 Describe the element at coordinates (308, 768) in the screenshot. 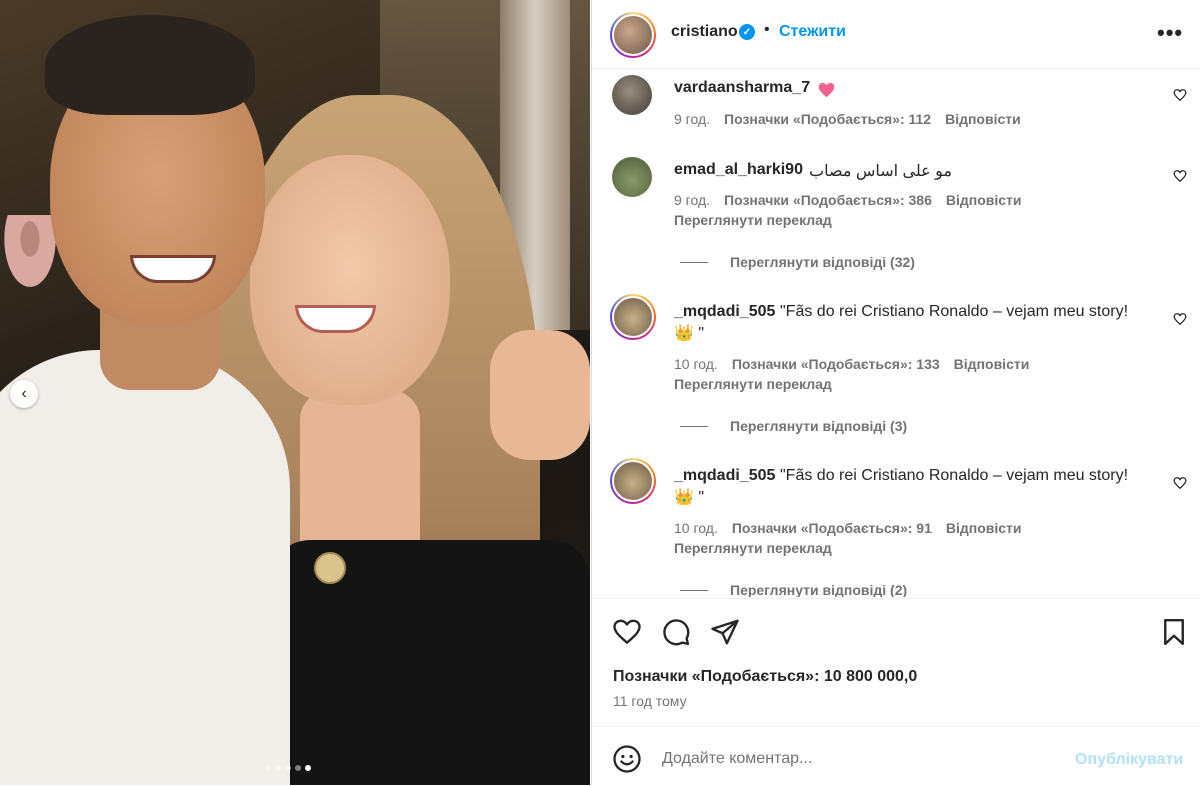

I see `carousel-dot-active` at that location.